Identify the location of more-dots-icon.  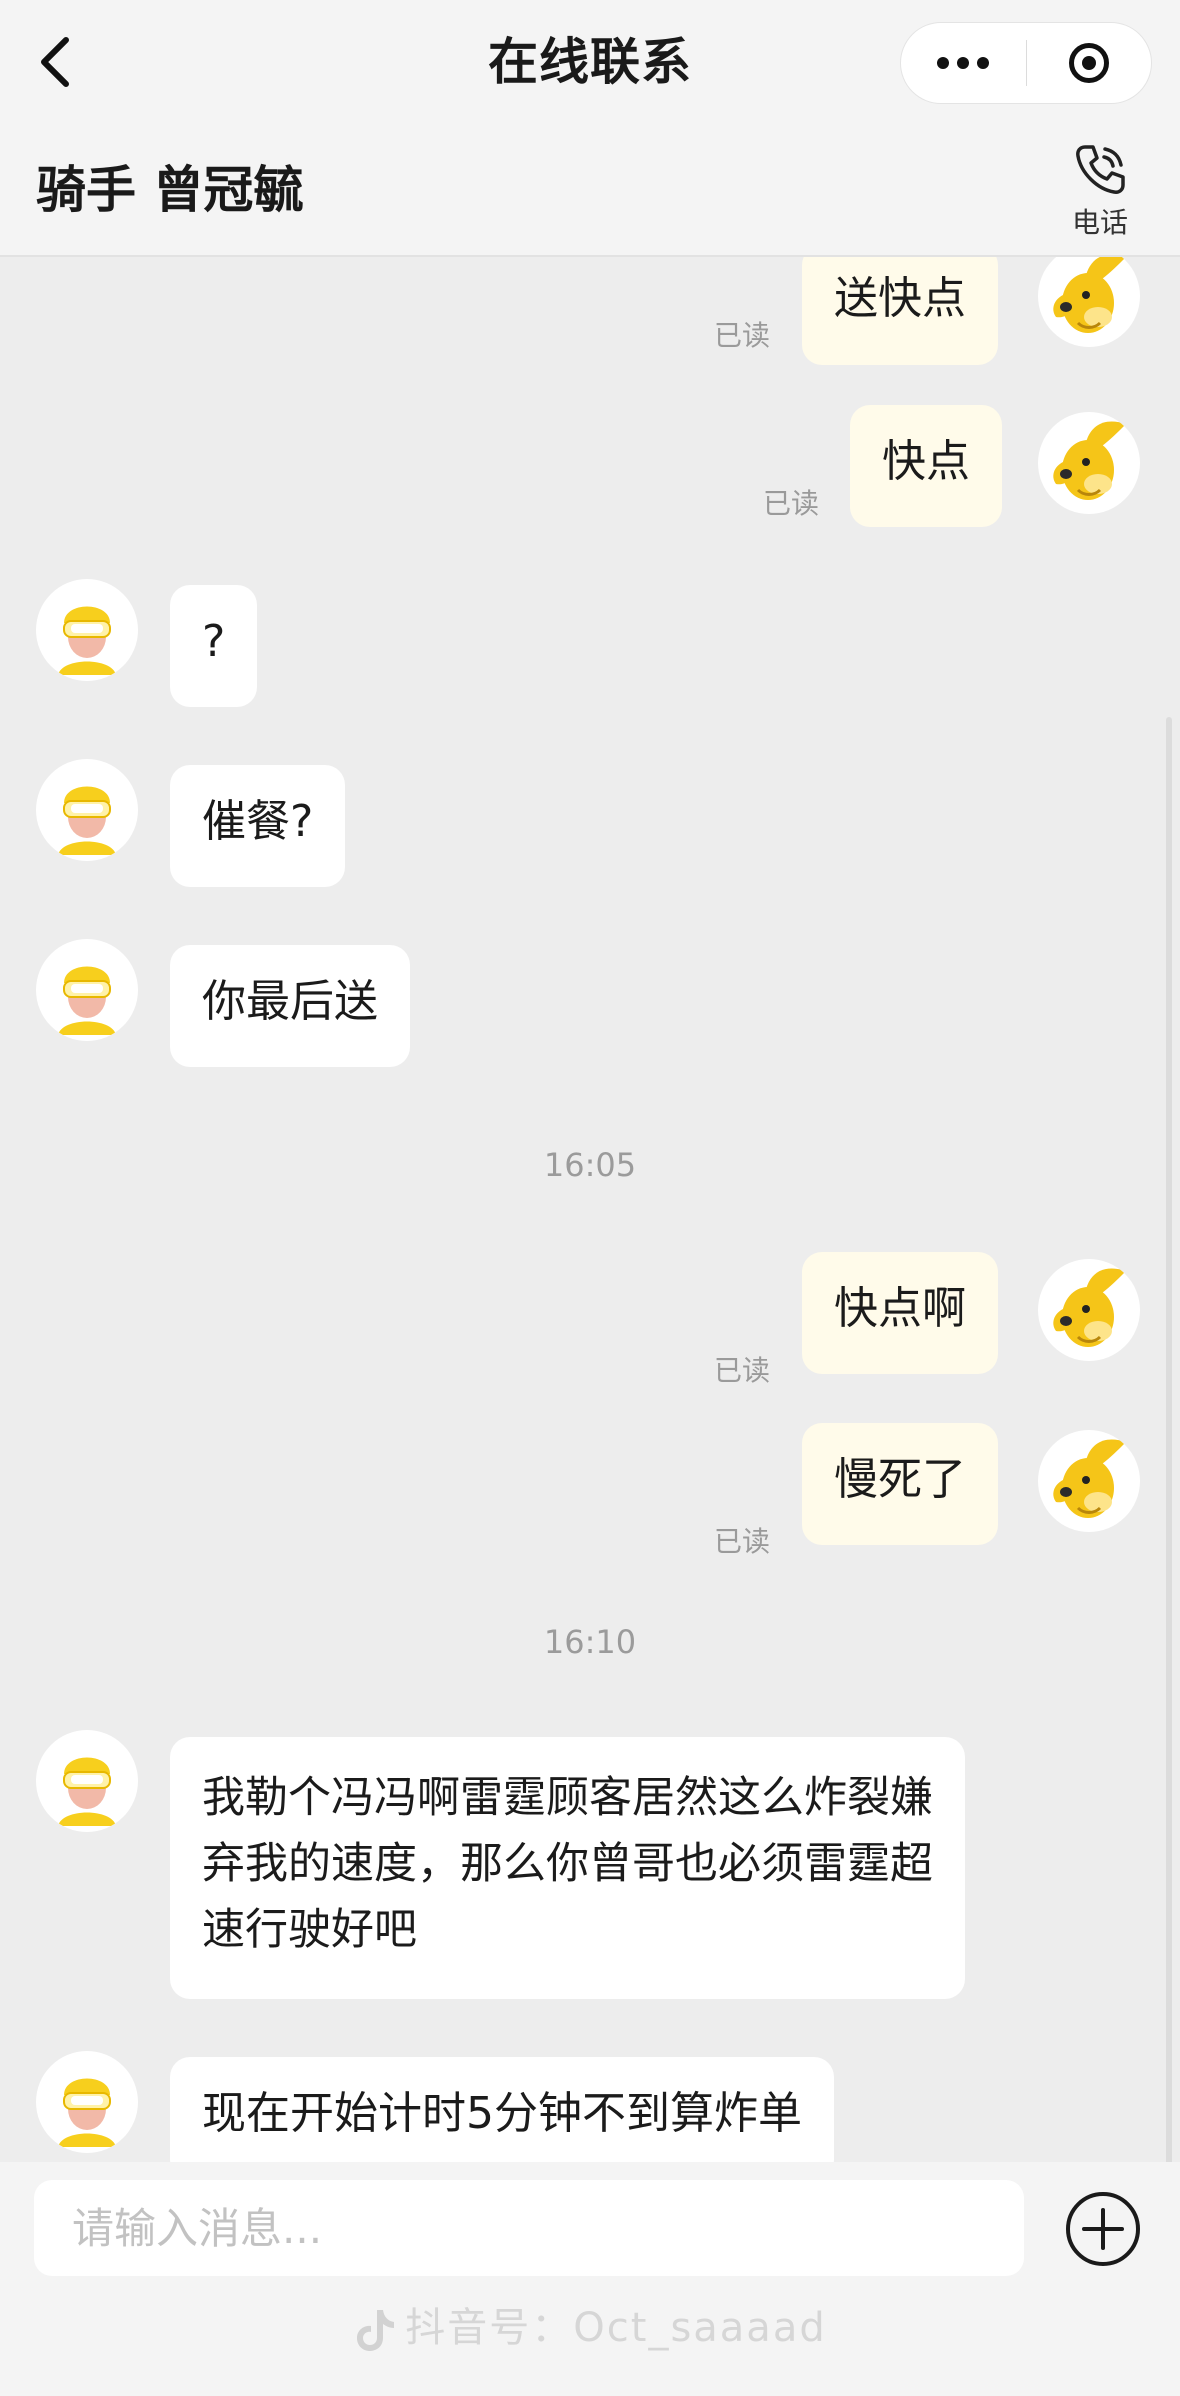
(963, 63).